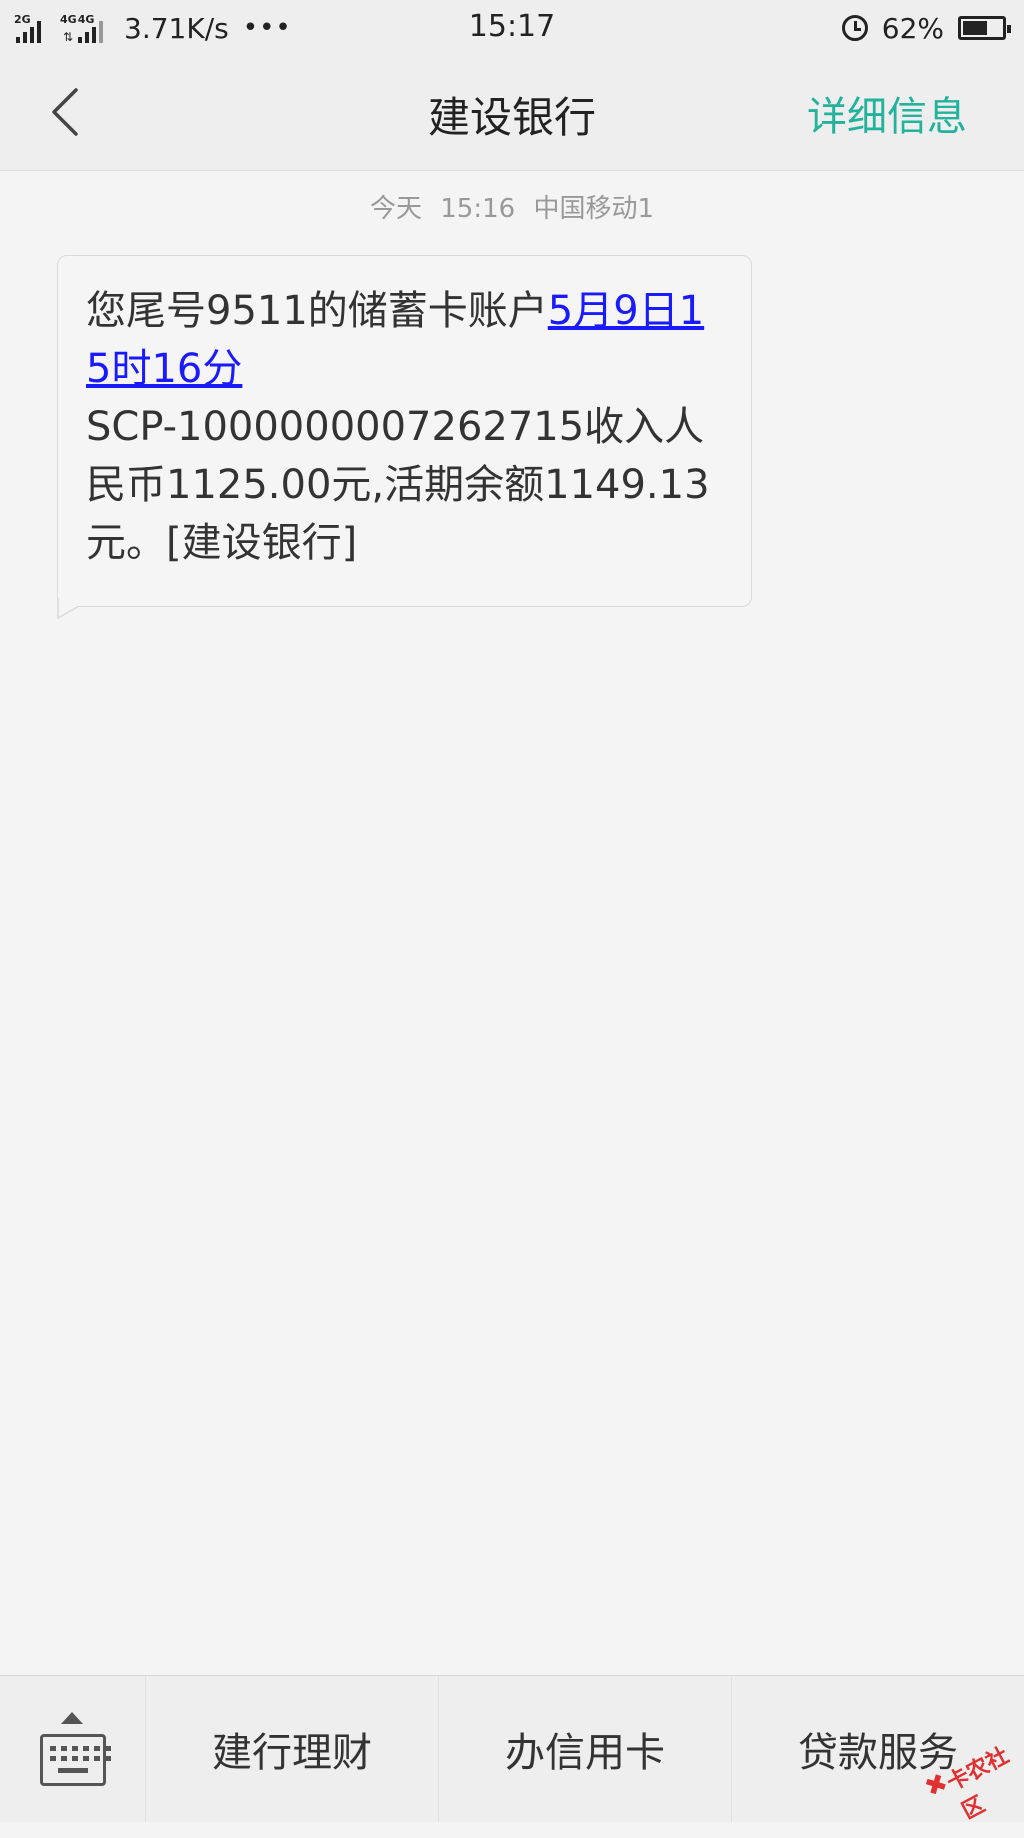 The image size is (1024, 1838). What do you see at coordinates (317, 311) in the screenshot?
I see `message-part-1: 您尾号9511的储蓄卡账户` at bounding box center [317, 311].